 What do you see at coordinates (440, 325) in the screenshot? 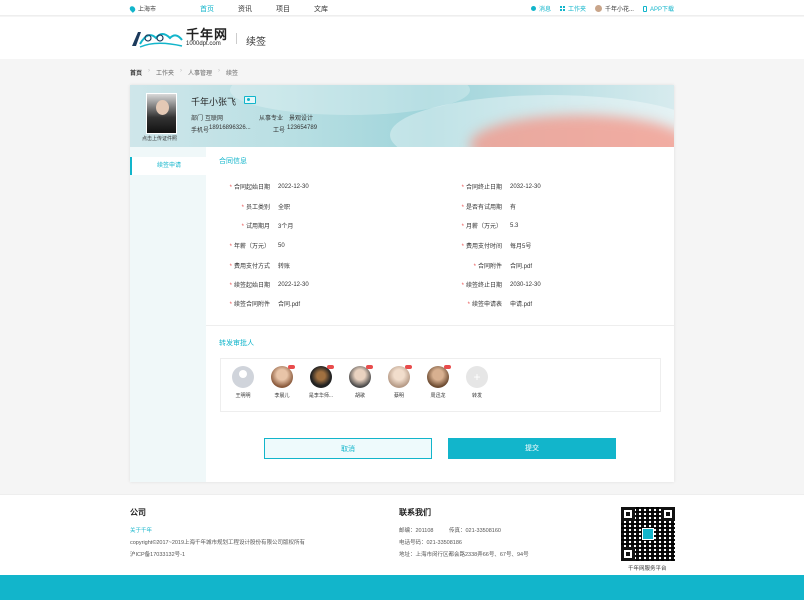
I see `section-divider` at bounding box center [440, 325].